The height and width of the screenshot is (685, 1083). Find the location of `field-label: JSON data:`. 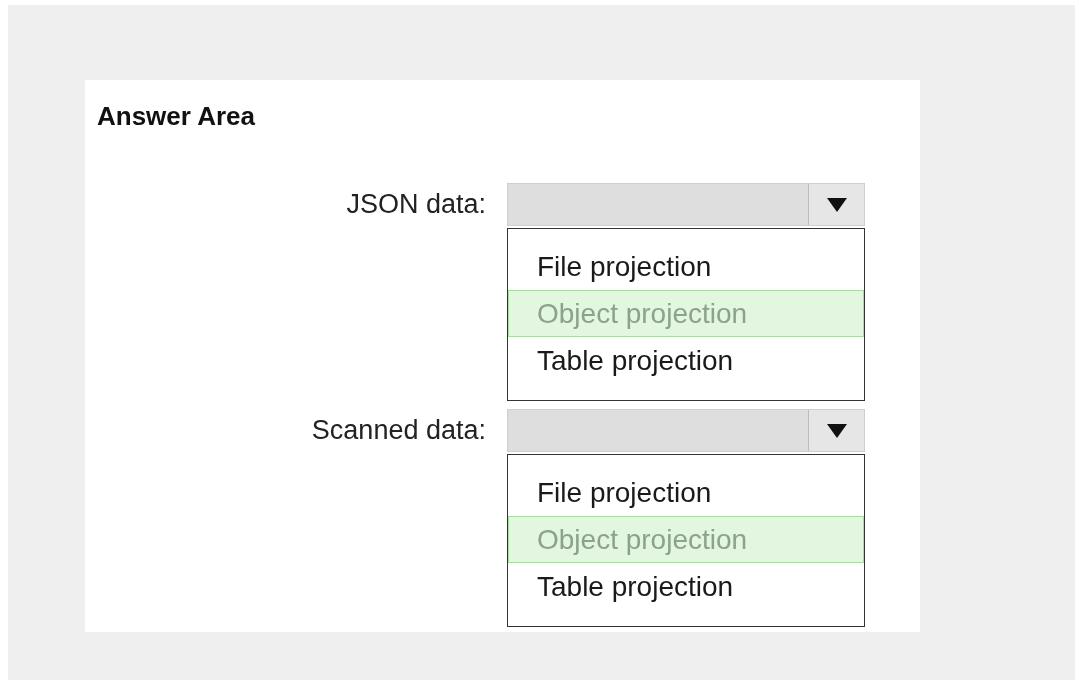

field-label: JSON data: is located at coordinates (416, 205).